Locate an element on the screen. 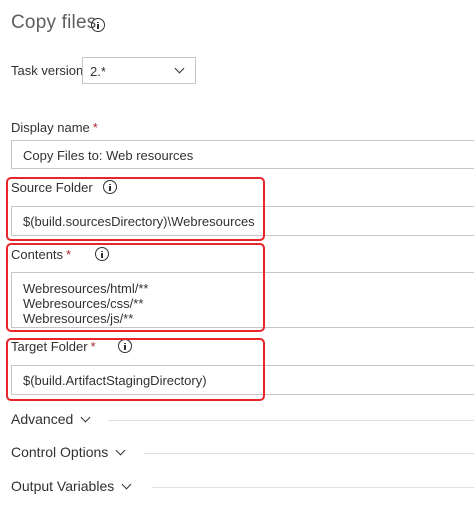 The width and height of the screenshot is (474, 518). output-variables-section-label: Output Variables is located at coordinates (63, 486).